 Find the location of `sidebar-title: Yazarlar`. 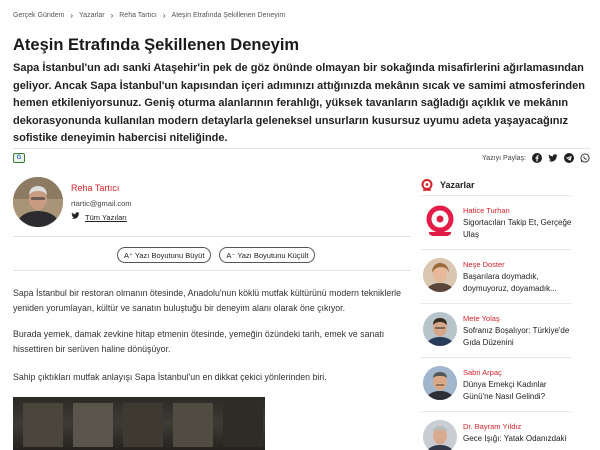

sidebar-title: Yazarlar is located at coordinates (457, 185).